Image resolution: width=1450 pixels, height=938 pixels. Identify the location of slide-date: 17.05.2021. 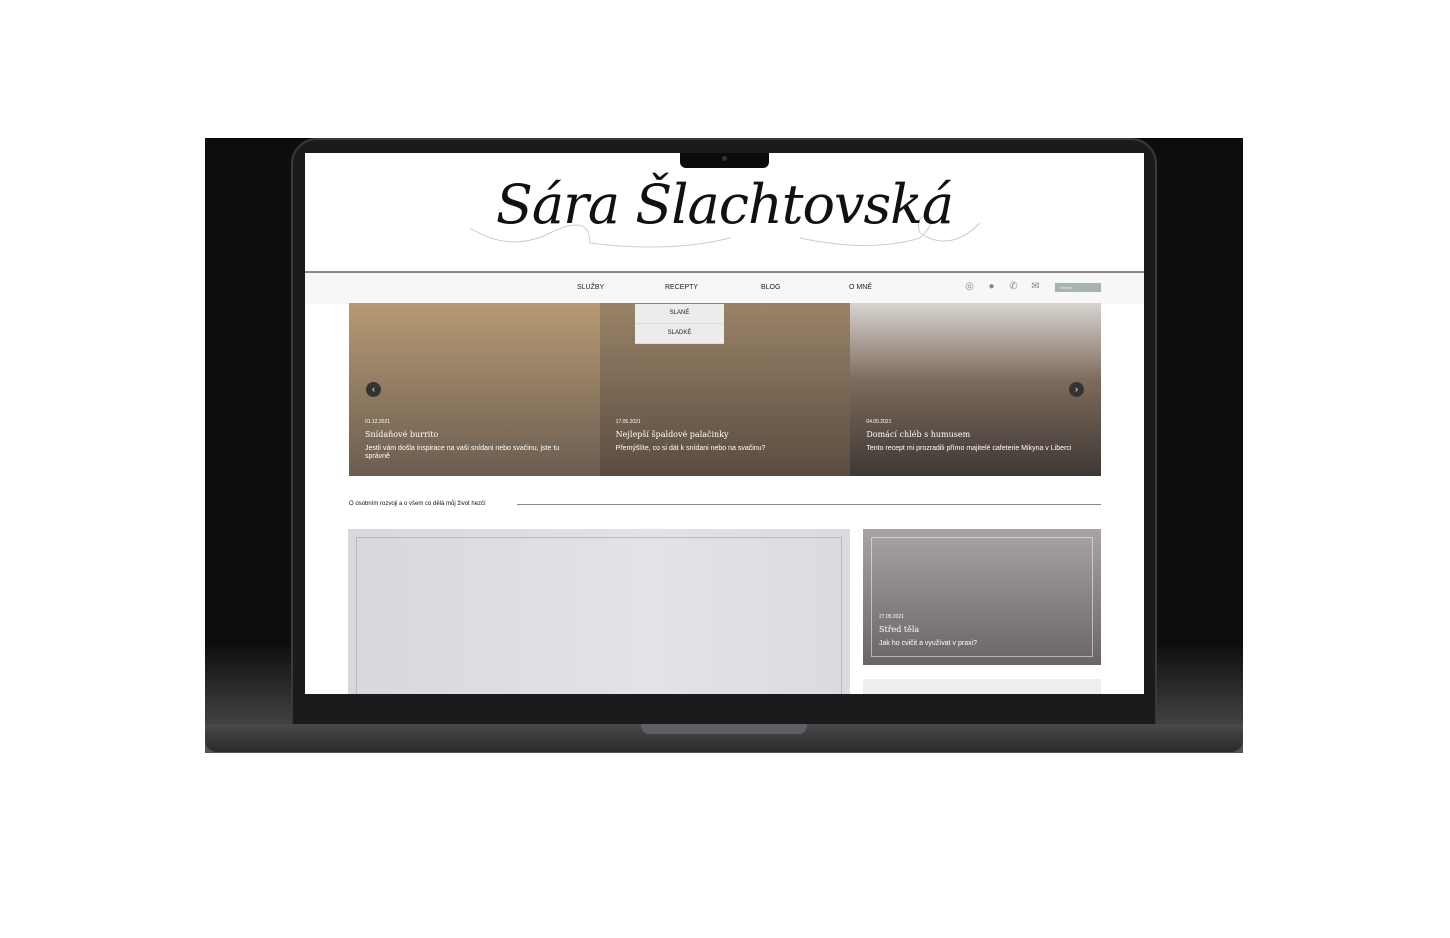
(628, 422).